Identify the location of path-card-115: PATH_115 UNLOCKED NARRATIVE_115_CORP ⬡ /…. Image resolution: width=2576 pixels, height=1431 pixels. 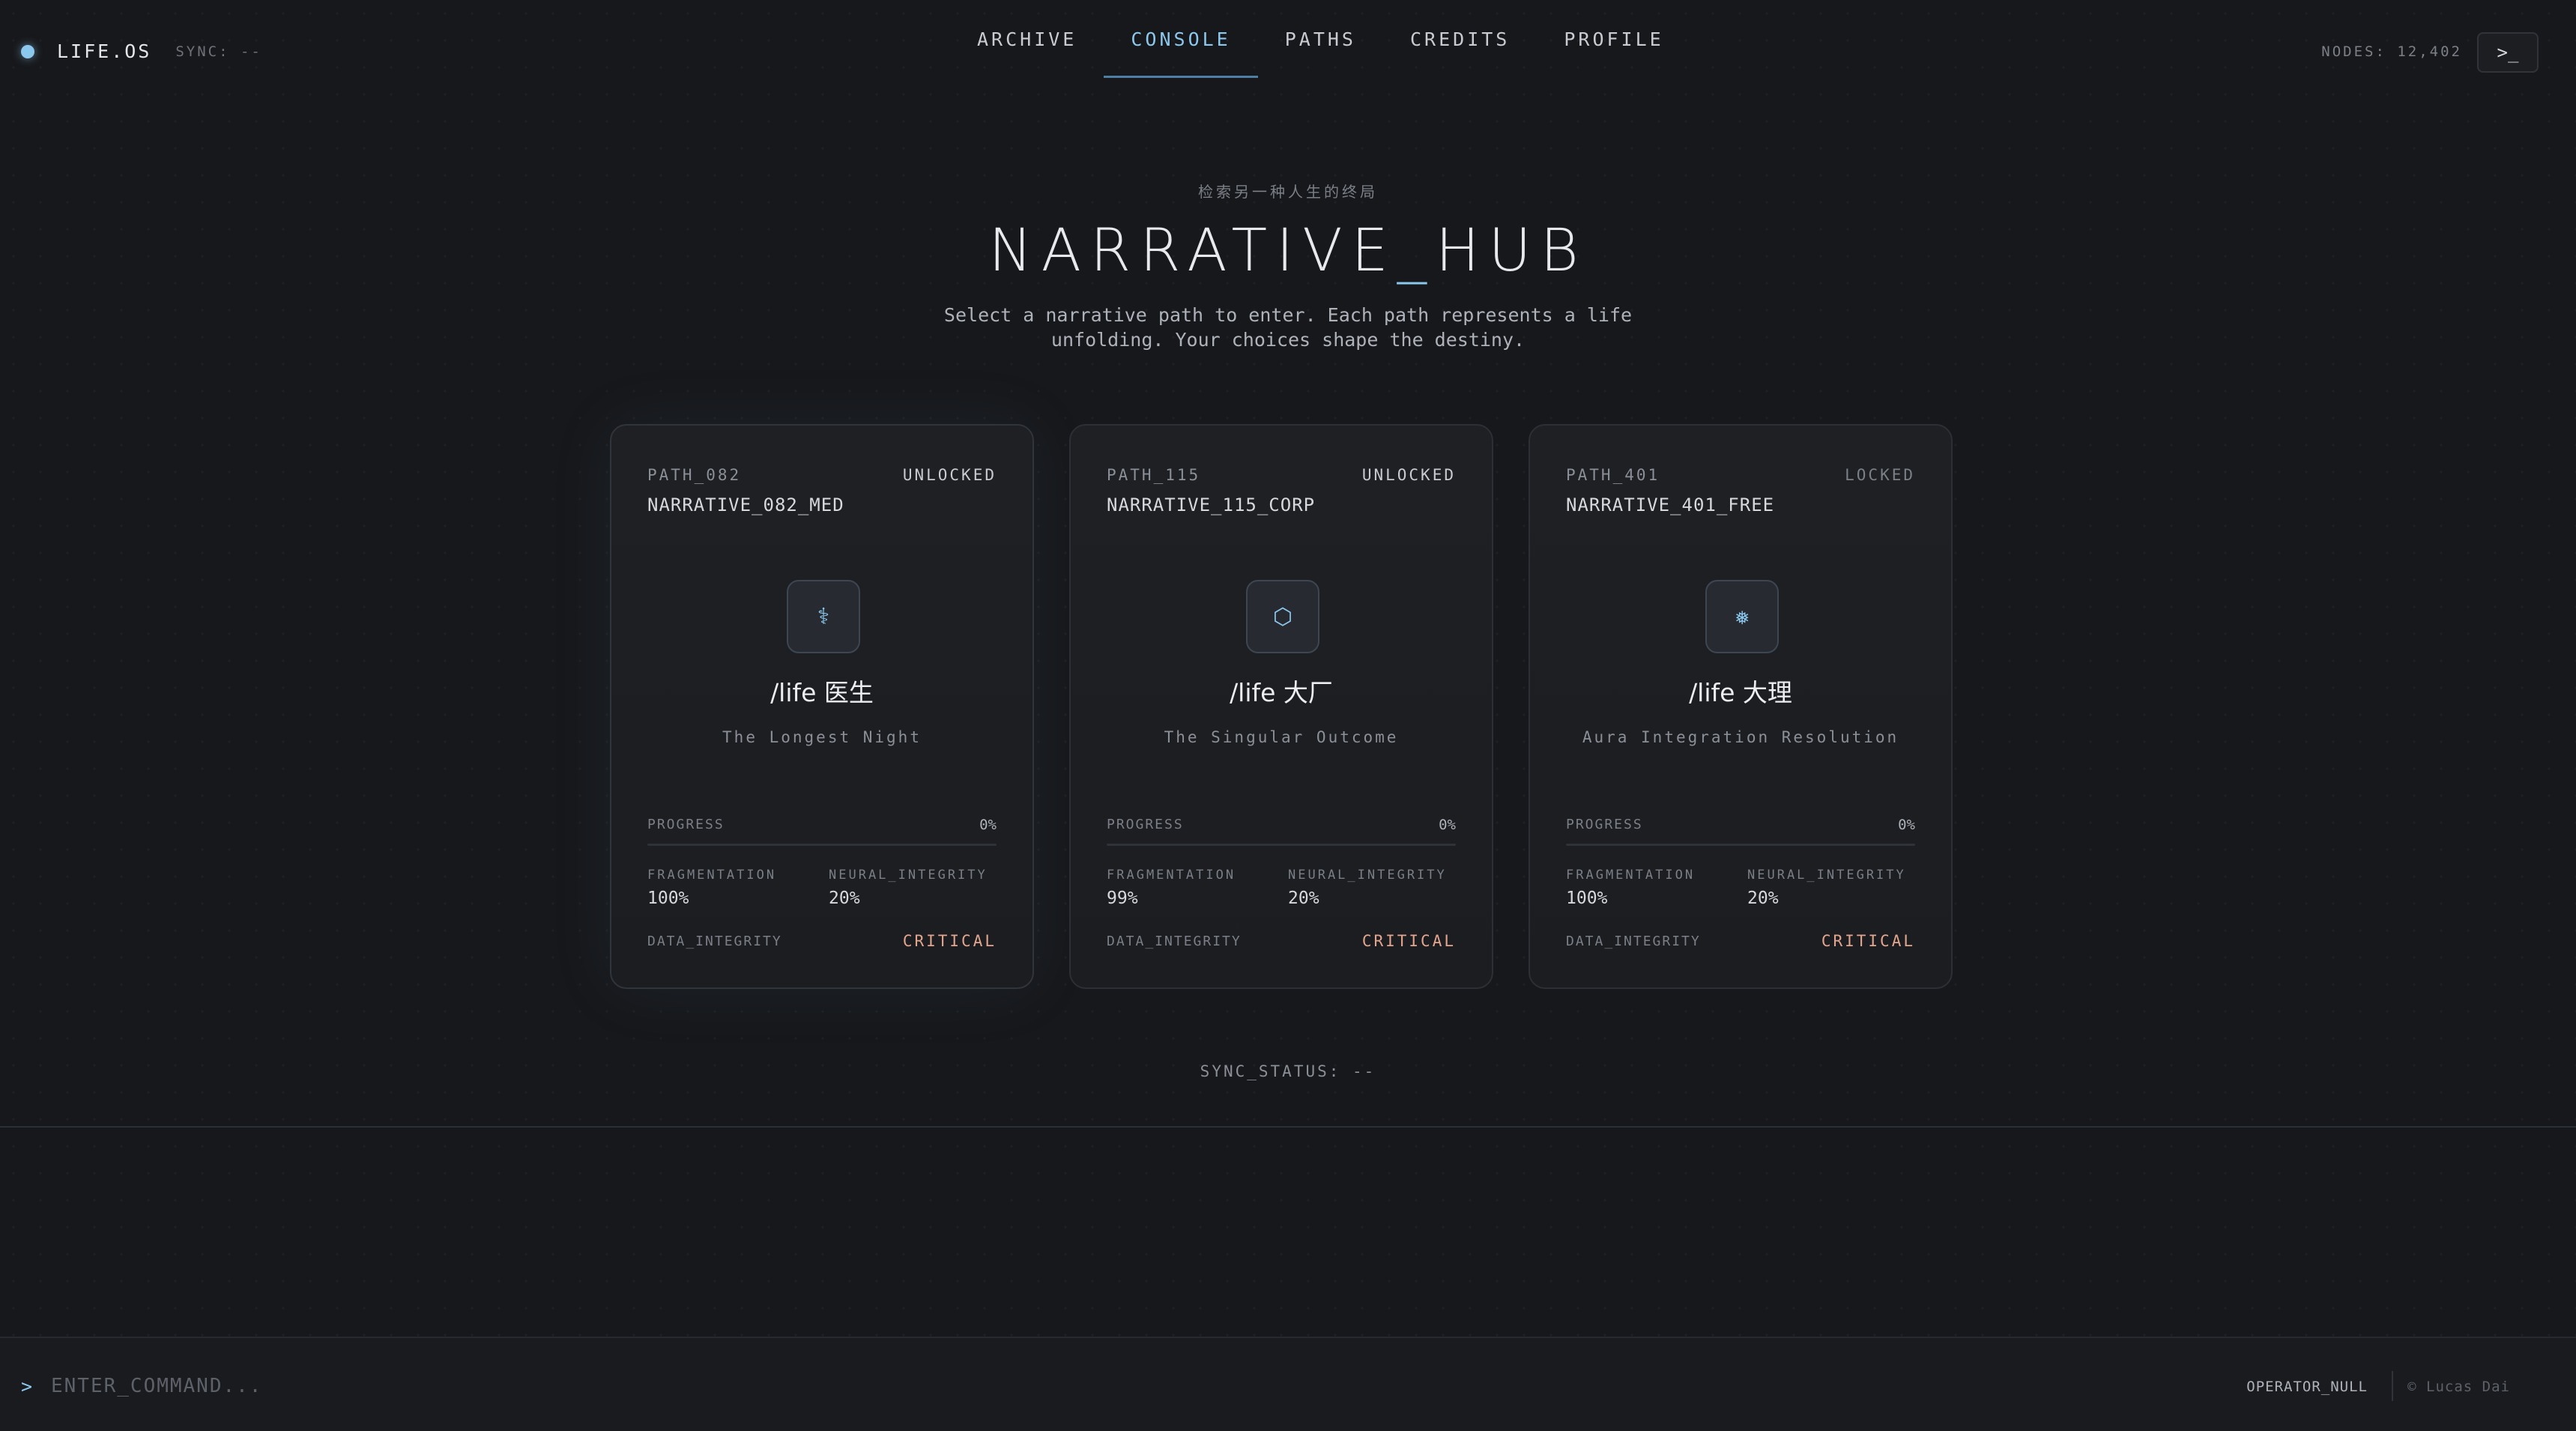
(1281, 706).